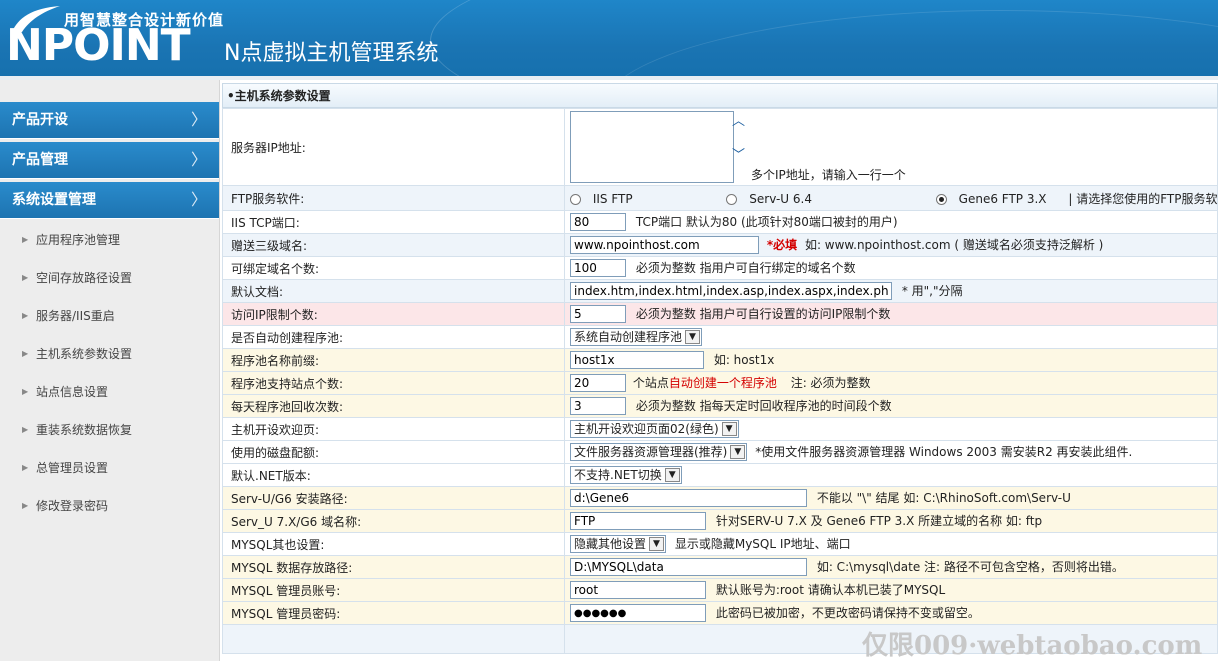  Describe the element at coordinates (109, 120) in the screenshot. I see `sidebar-item-product-open: 产品开设 〉` at that location.